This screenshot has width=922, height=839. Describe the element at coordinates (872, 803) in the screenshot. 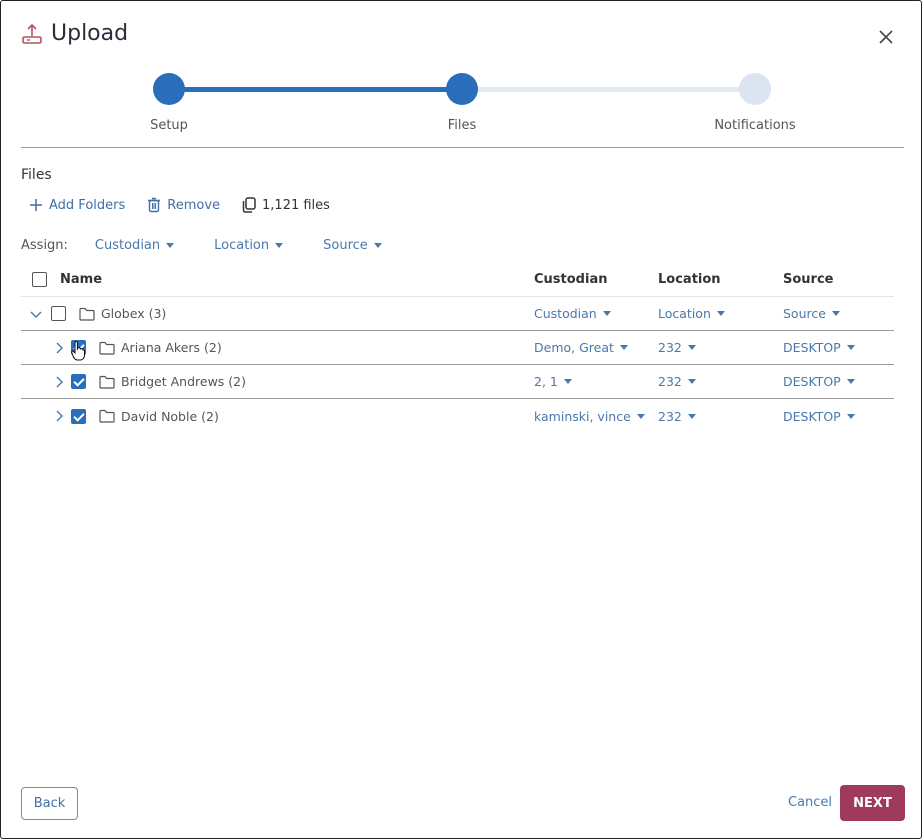

I see `next-button: NEXT` at that location.